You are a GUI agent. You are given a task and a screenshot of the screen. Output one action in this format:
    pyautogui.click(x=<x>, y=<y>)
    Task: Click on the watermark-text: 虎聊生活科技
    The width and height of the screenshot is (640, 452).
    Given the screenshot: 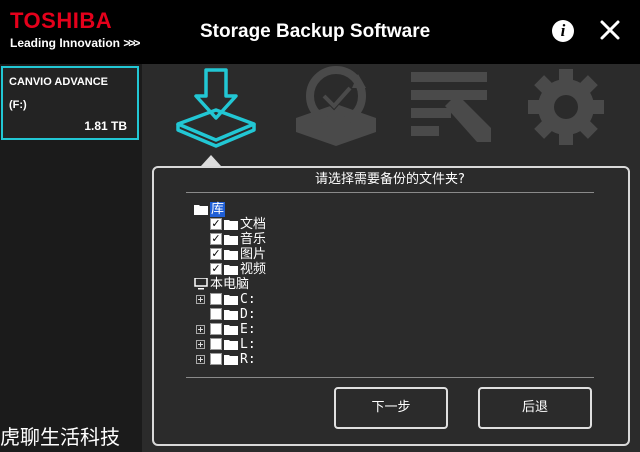 What is the action you would take?
    pyautogui.click(x=60, y=437)
    